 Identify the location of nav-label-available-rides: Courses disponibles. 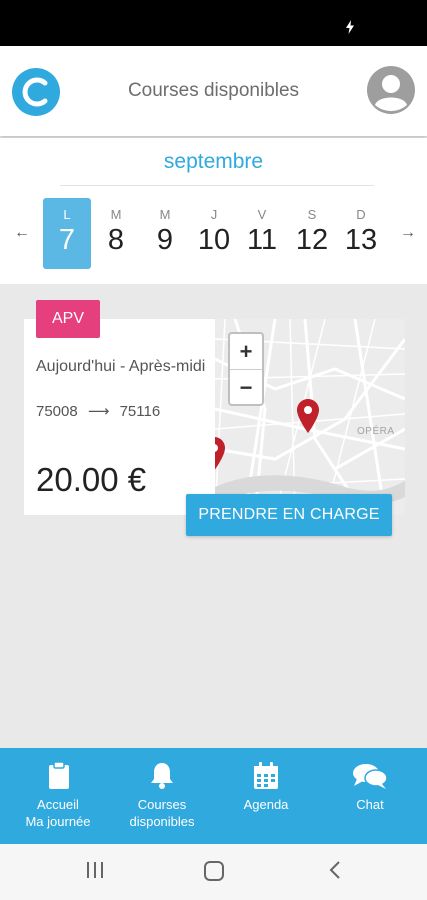
(162, 813).